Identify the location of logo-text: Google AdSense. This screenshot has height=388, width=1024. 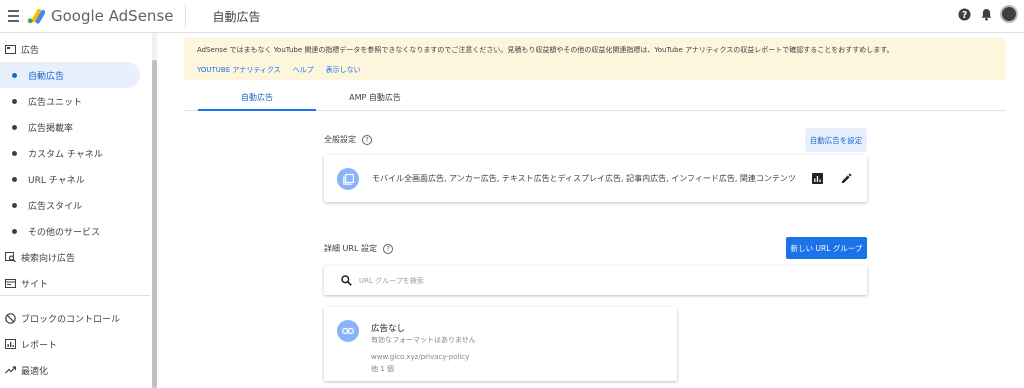
(112, 16).